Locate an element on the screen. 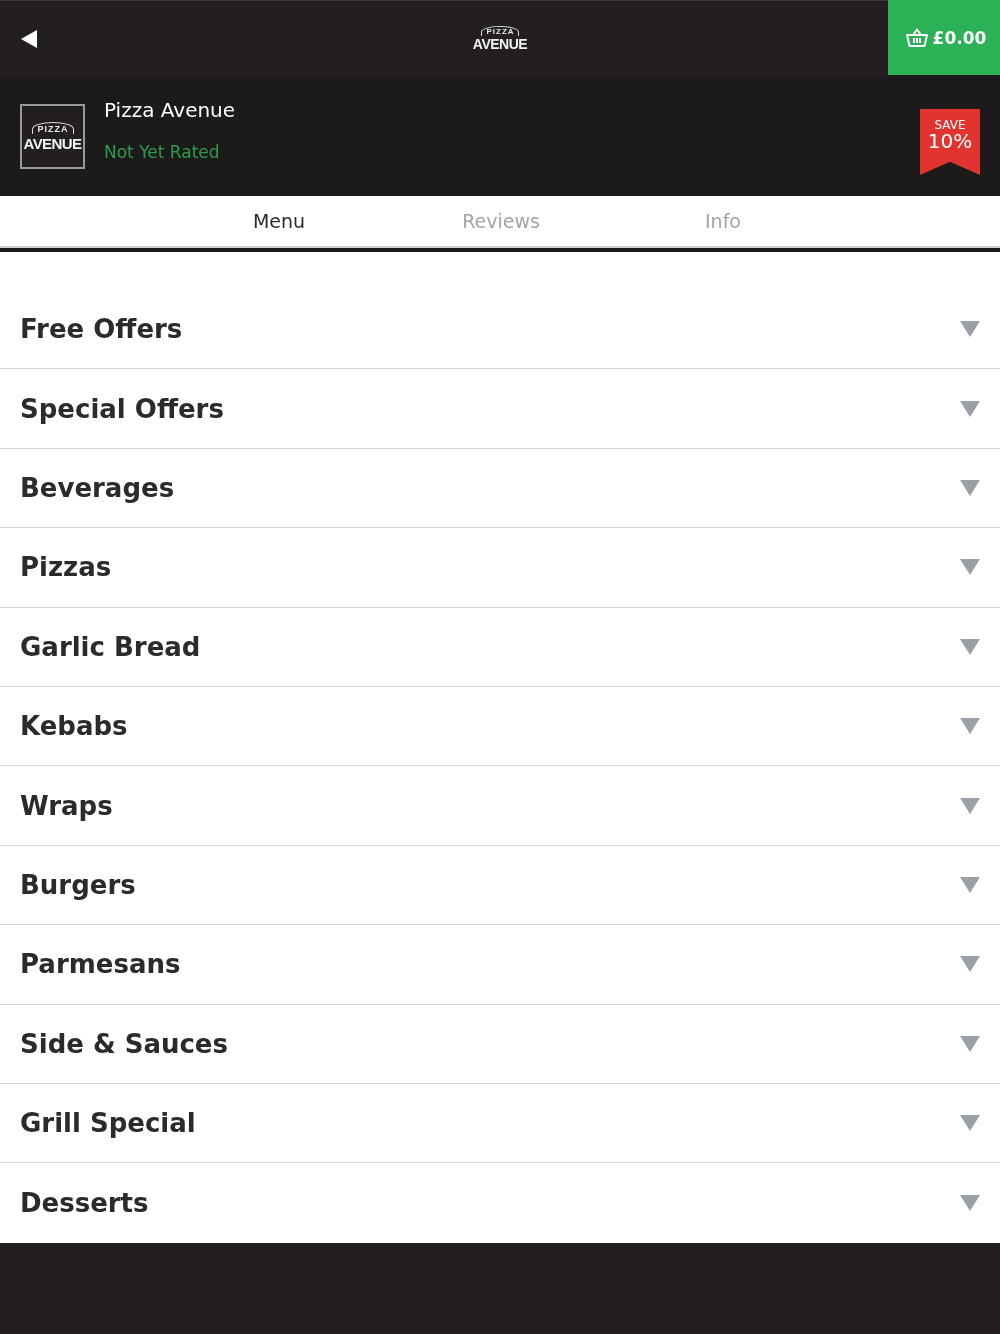  rating-text: Not Yet Rated is located at coordinates (162, 152).